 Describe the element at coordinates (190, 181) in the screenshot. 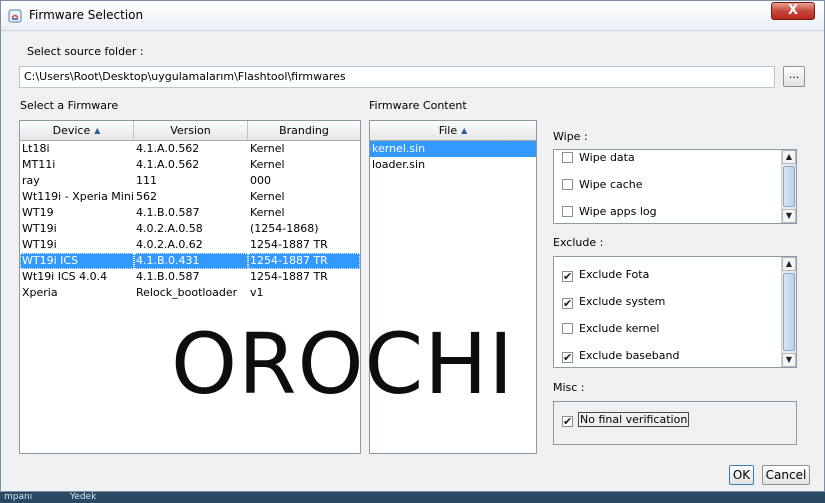

I see `table-row: ray 111 000` at that location.